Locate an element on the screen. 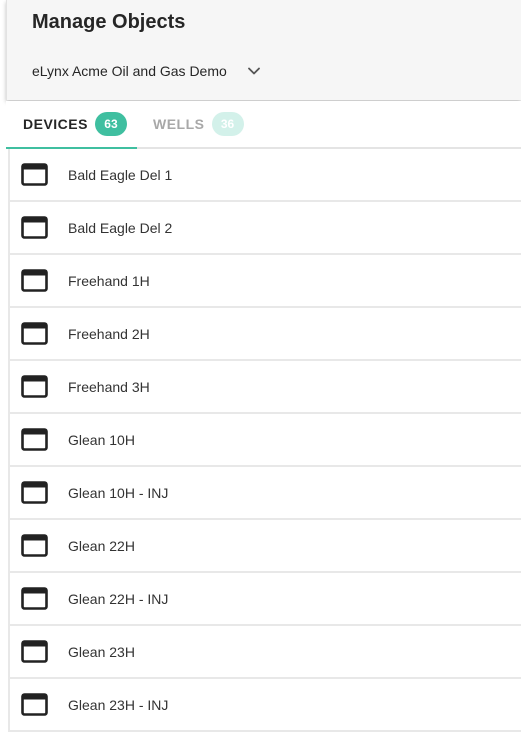 The image size is (521, 734). device-name: Bald Eagle Del 1 is located at coordinates (120, 174).